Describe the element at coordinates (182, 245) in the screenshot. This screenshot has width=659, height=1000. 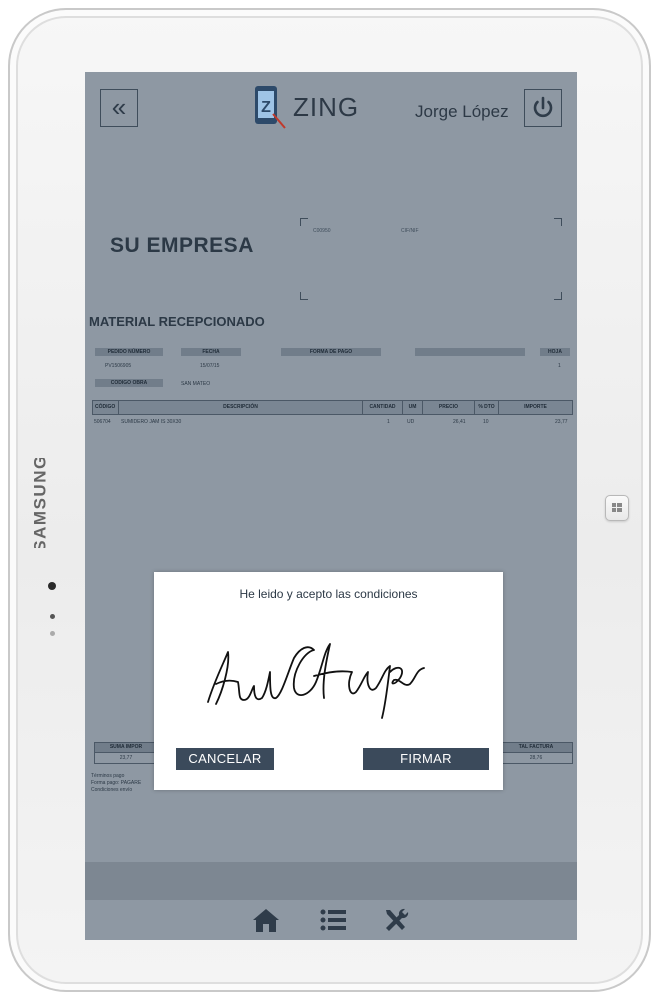
I see `company-name: SU EMPRESA` at that location.